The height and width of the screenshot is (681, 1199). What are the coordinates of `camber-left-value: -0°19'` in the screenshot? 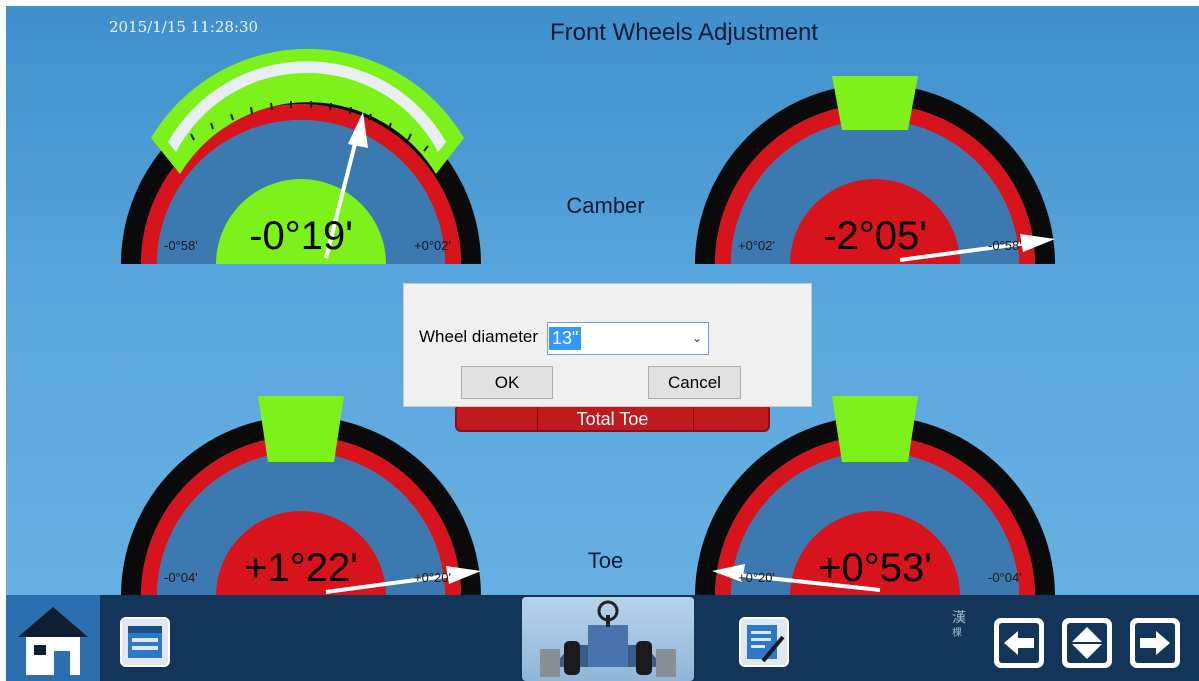 It's located at (301, 236).